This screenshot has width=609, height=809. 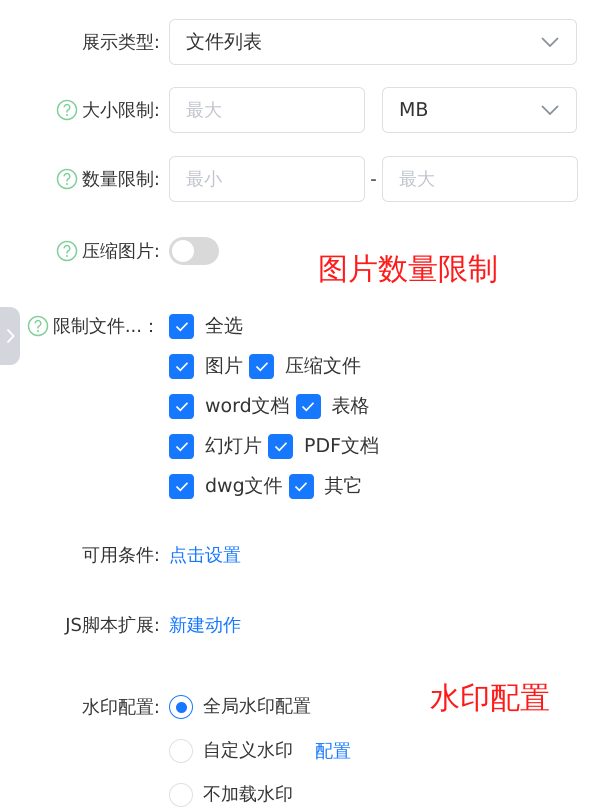 I want to click on size-input: 最大, so click(x=267, y=110).